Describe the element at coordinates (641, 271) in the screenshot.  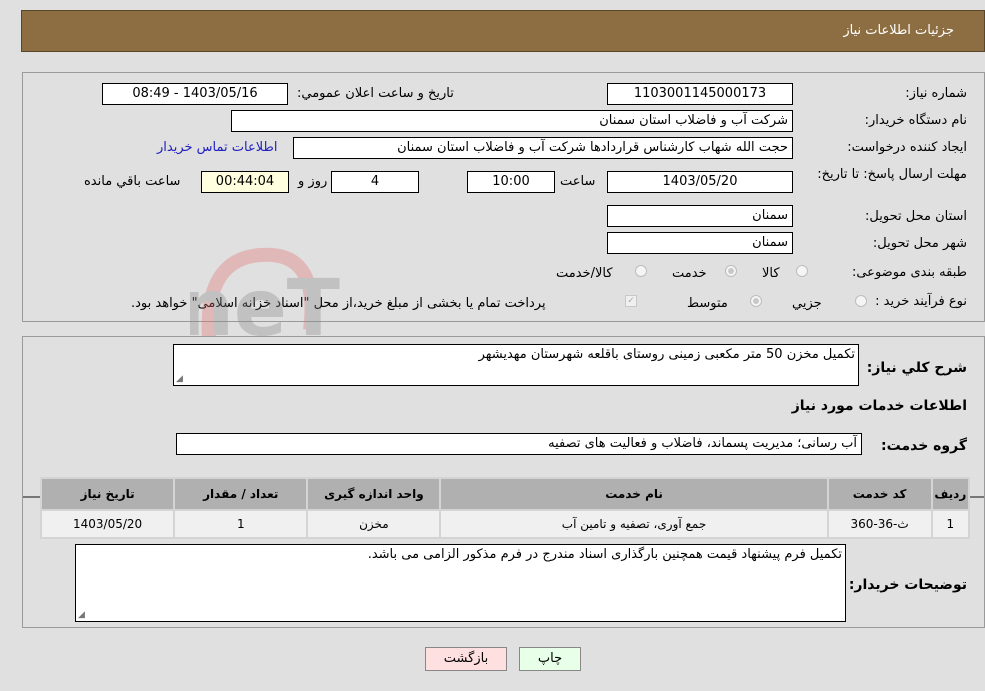
I see `category-radio-goods-service` at that location.